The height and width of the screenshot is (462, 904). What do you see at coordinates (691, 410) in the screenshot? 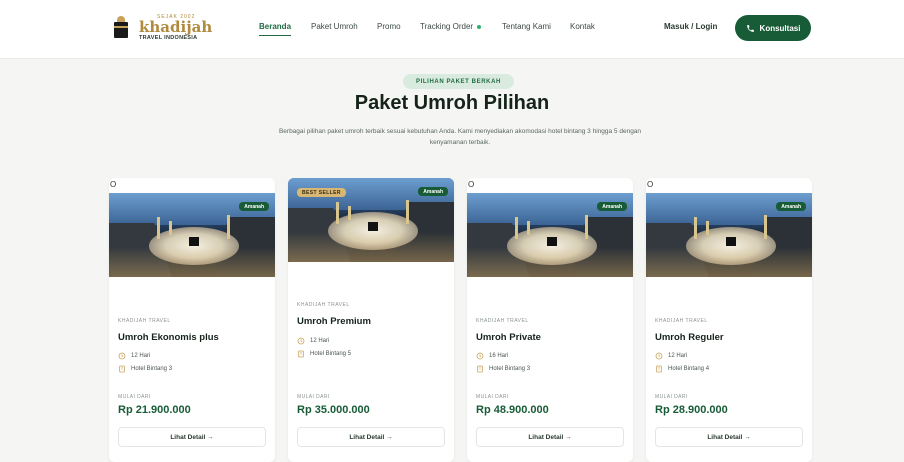
I see `package-price: Rp 28.900.000` at bounding box center [691, 410].